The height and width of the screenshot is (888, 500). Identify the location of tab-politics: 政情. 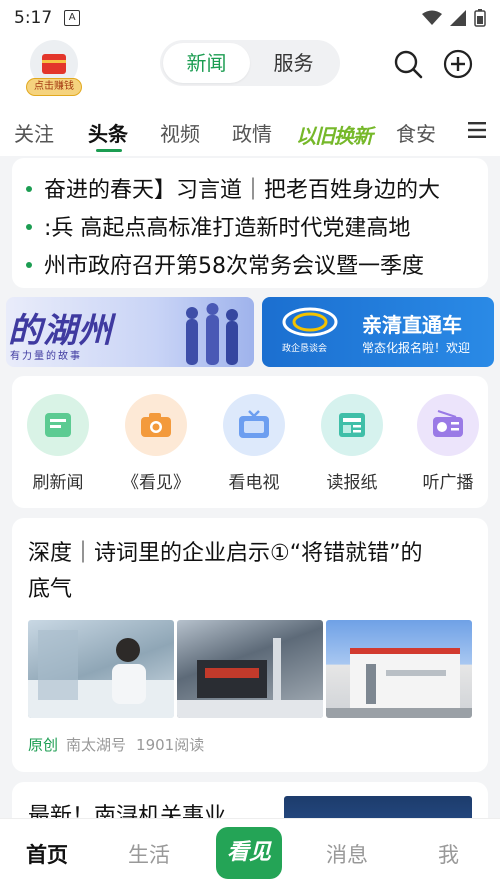
(252, 132).